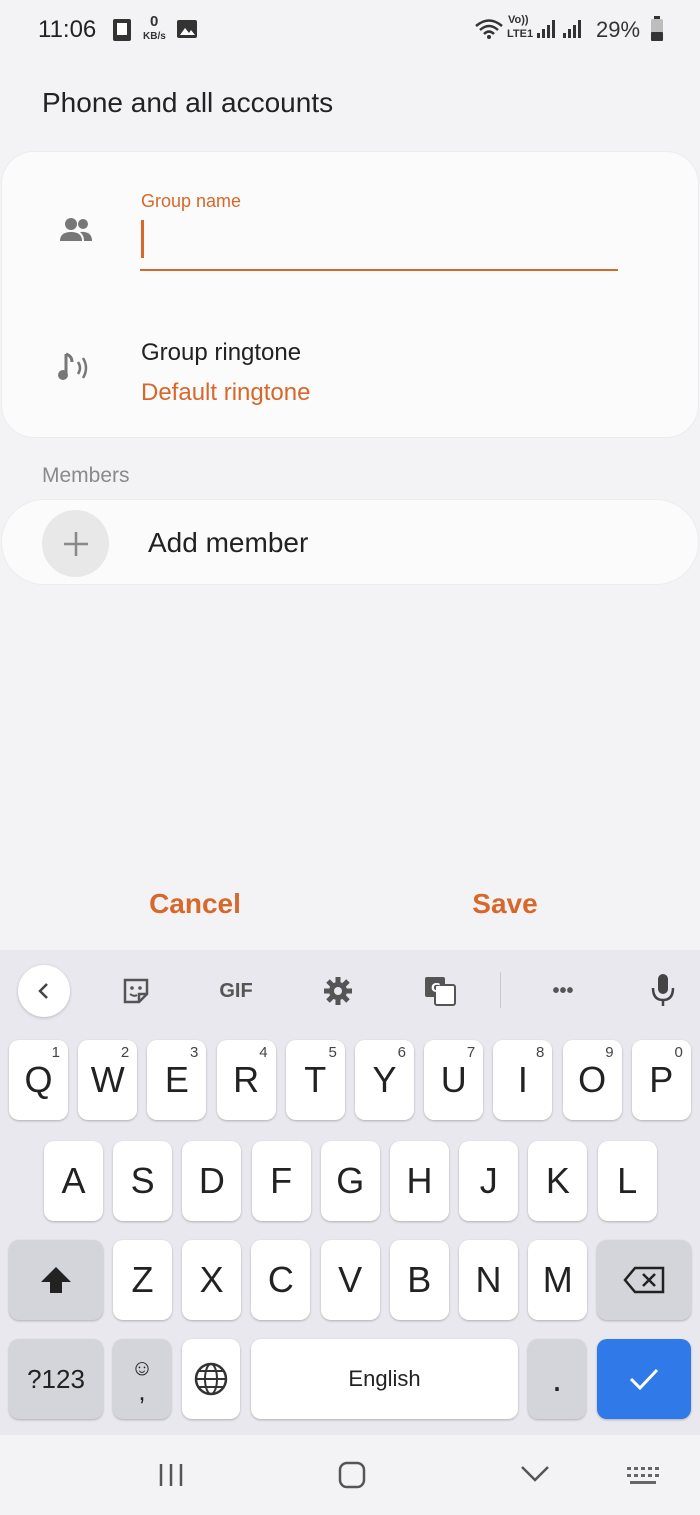 This screenshot has height=1515, width=700. I want to click on key-i: I8, so click(523, 1080).